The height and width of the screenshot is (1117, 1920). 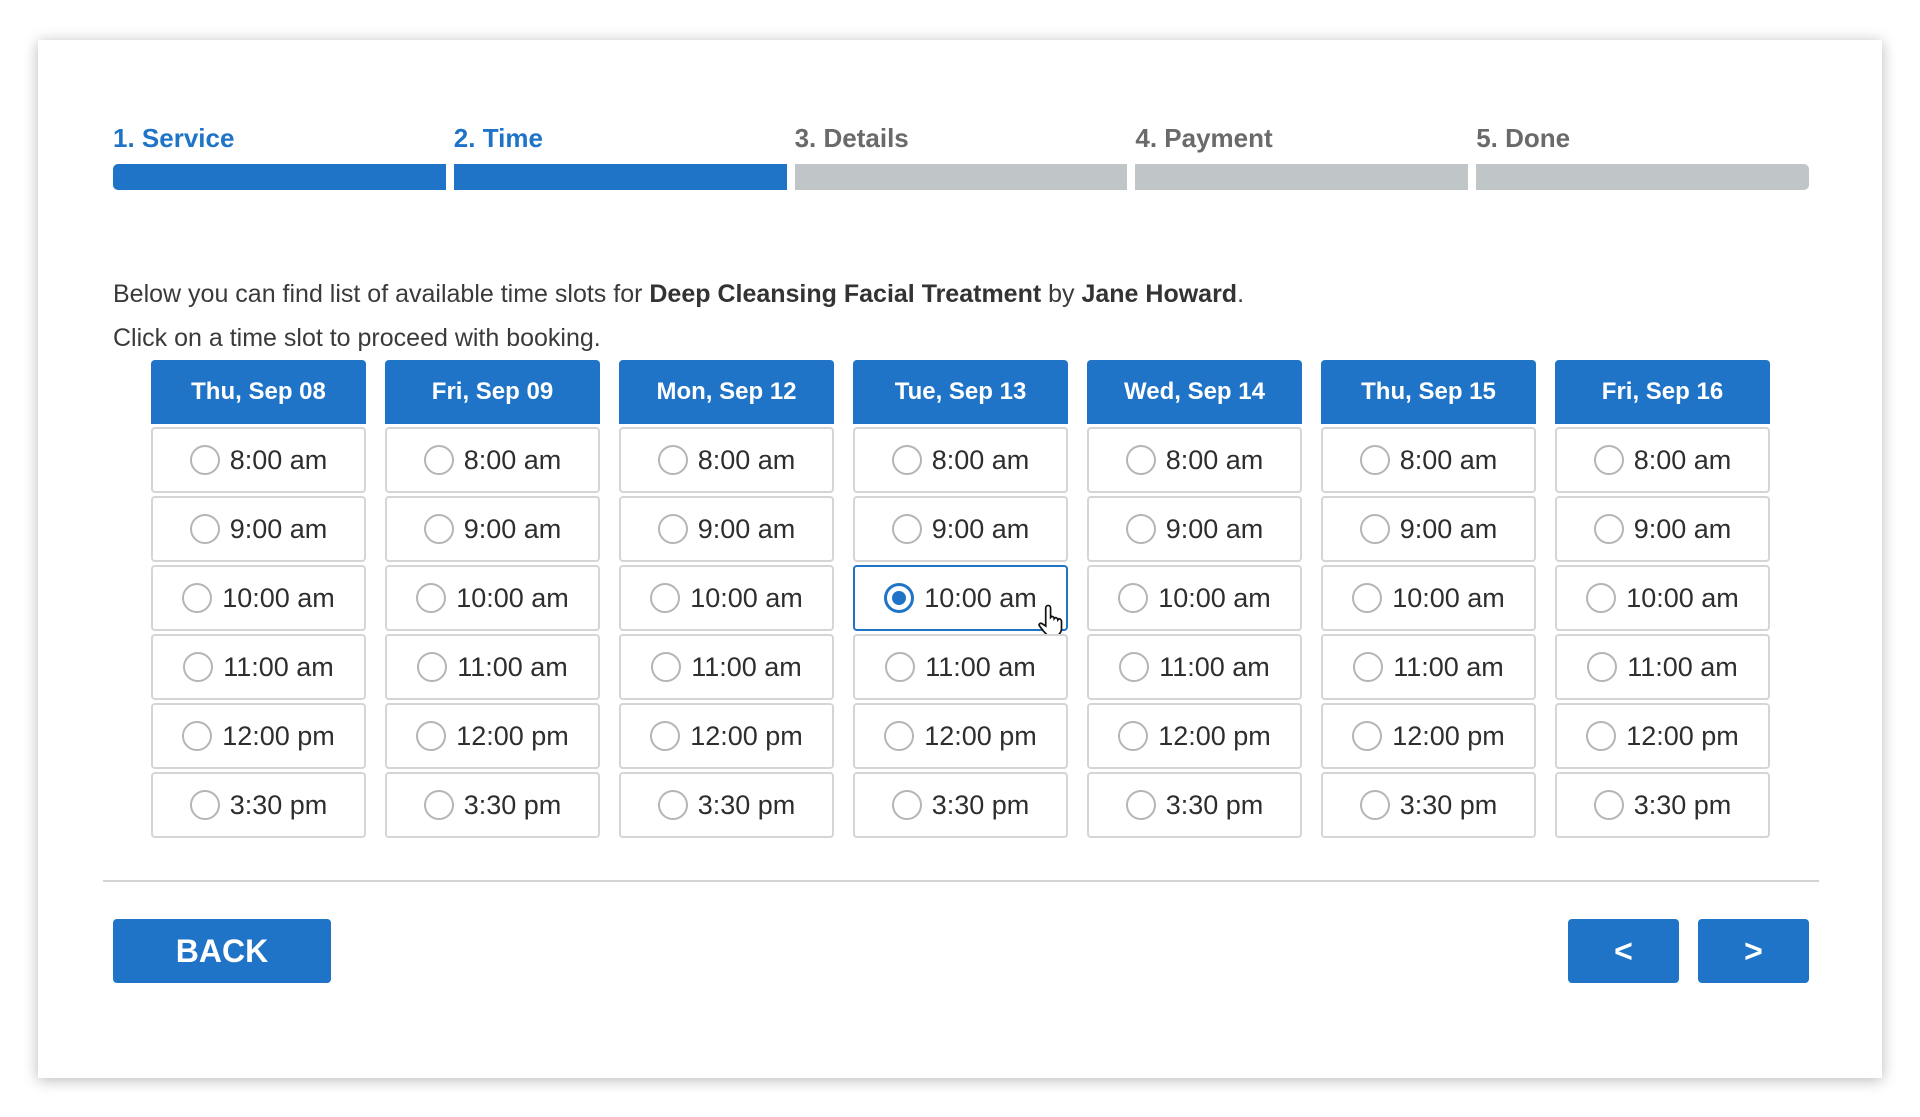 What do you see at coordinates (498, 138) in the screenshot?
I see `step-label: 2. Time` at bounding box center [498, 138].